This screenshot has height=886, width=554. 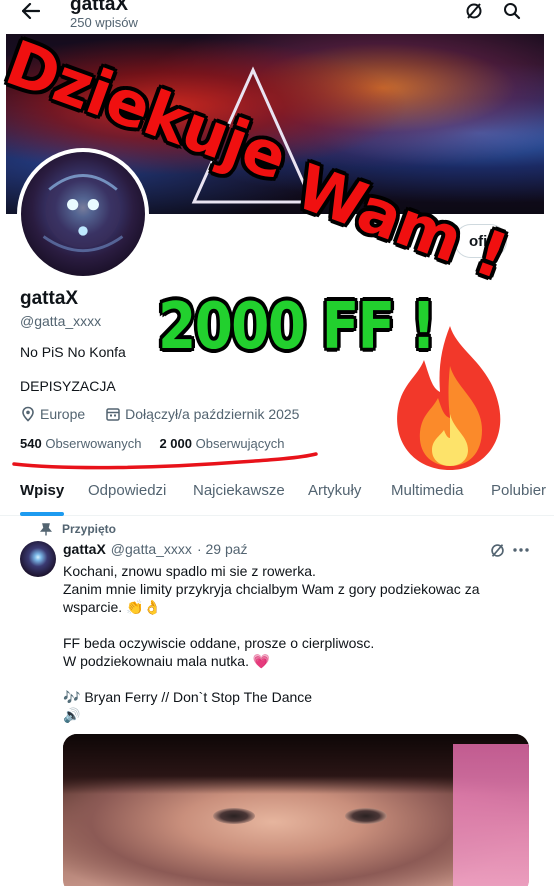 I want to click on post-avatar, so click(x=38, y=559).